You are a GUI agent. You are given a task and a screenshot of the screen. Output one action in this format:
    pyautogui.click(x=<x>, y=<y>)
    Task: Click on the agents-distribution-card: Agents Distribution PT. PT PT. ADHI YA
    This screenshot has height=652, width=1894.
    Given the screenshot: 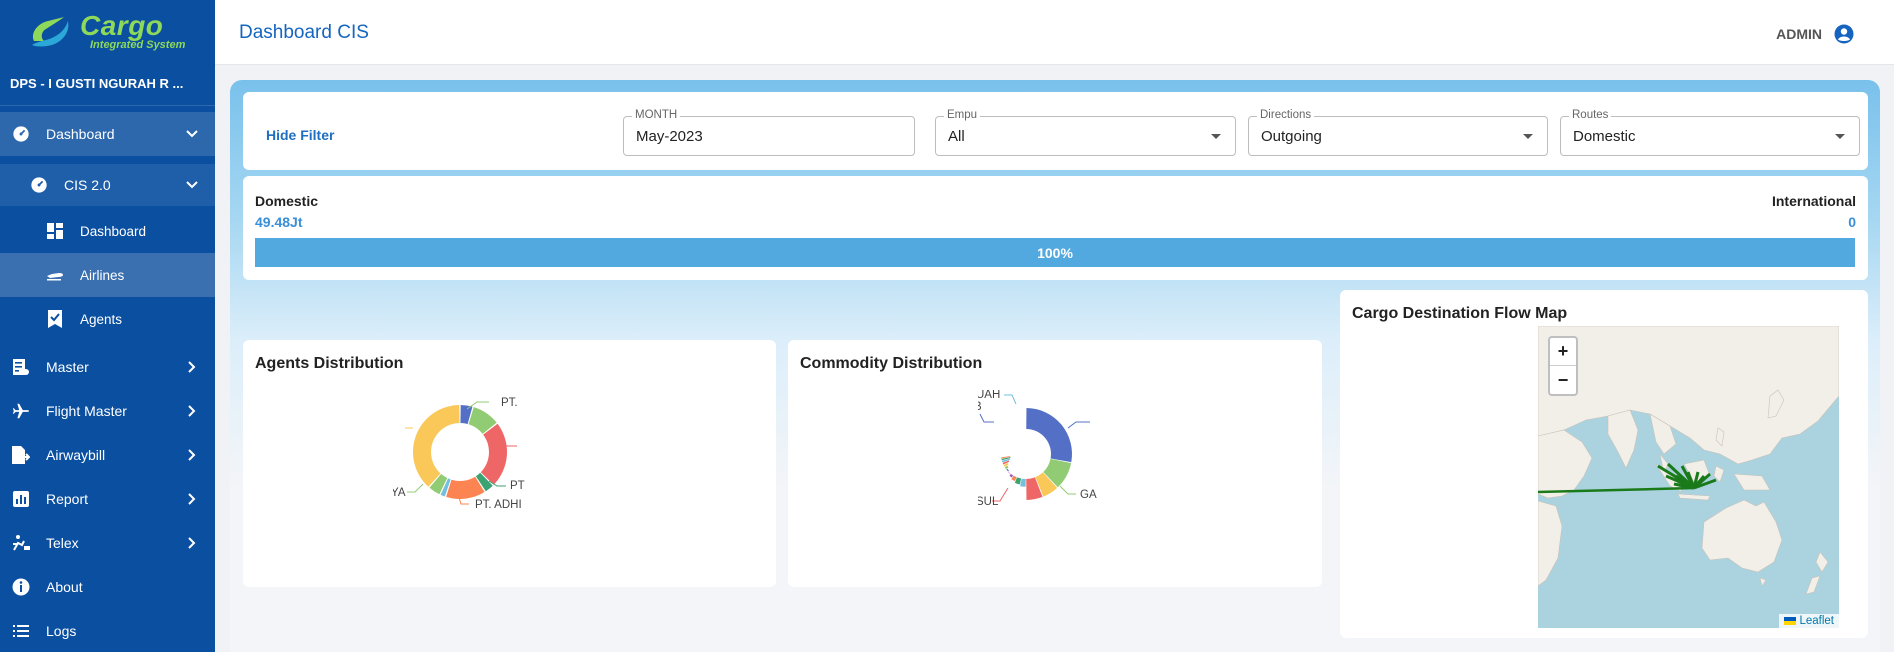 What is the action you would take?
    pyautogui.click(x=509, y=463)
    